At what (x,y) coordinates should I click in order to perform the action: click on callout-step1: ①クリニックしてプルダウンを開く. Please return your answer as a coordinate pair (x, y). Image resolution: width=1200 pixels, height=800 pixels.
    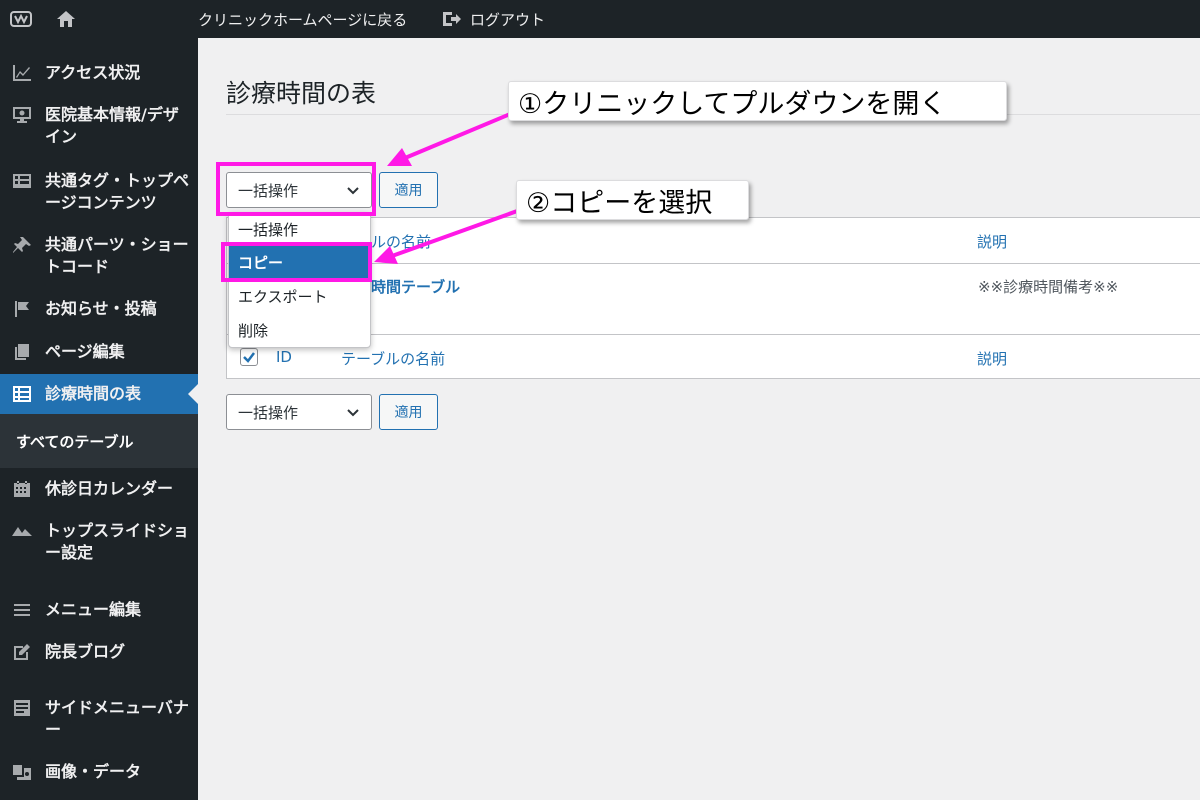
    Looking at the image, I should click on (757, 101).